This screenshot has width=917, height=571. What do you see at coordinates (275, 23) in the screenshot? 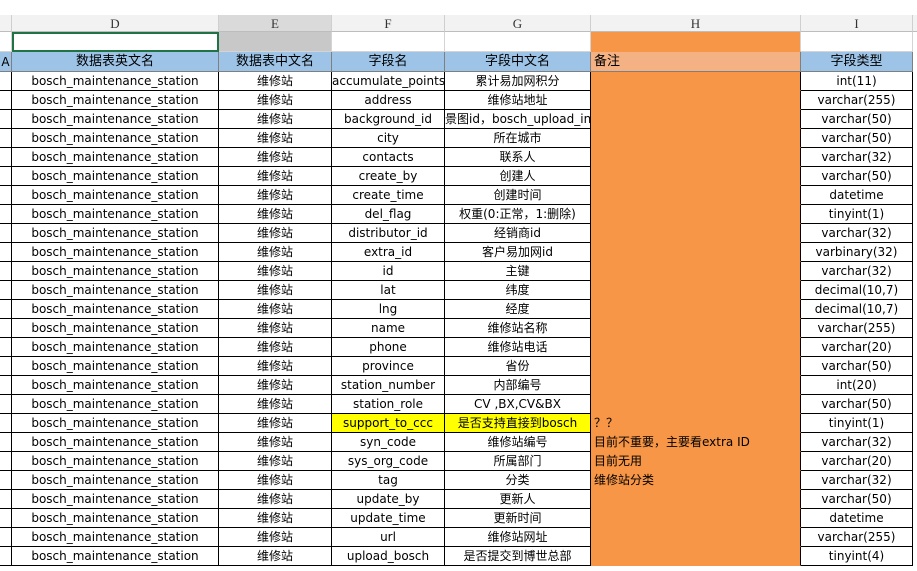
I see `column-header-e: E` at bounding box center [275, 23].